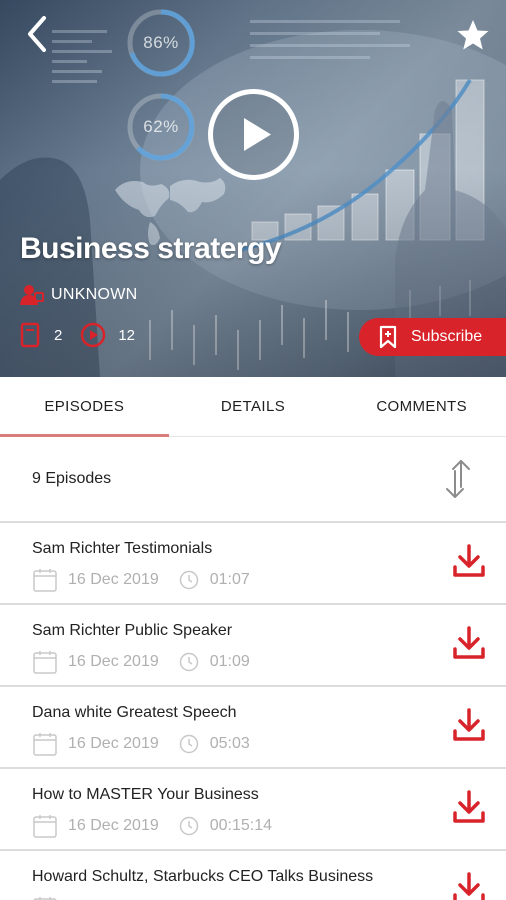 This screenshot has height=900, width=506. What do you see at coordinates (127, 335) in the screenshot?
I see `play-count: 12` at bounding box center [127, 335].